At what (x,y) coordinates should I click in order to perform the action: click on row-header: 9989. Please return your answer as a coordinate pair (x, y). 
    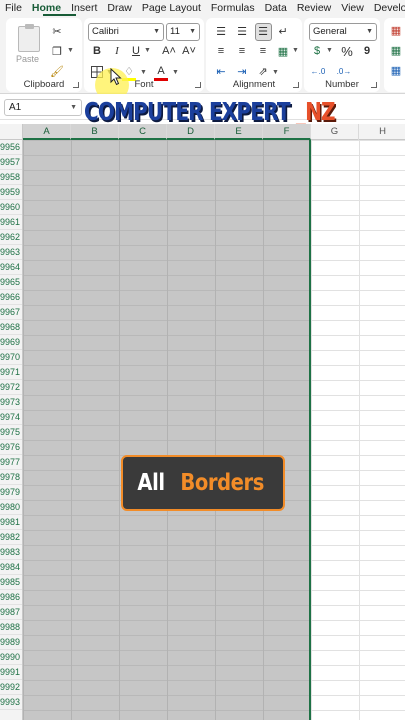
    Looking at the image, I should click on (11, 642).